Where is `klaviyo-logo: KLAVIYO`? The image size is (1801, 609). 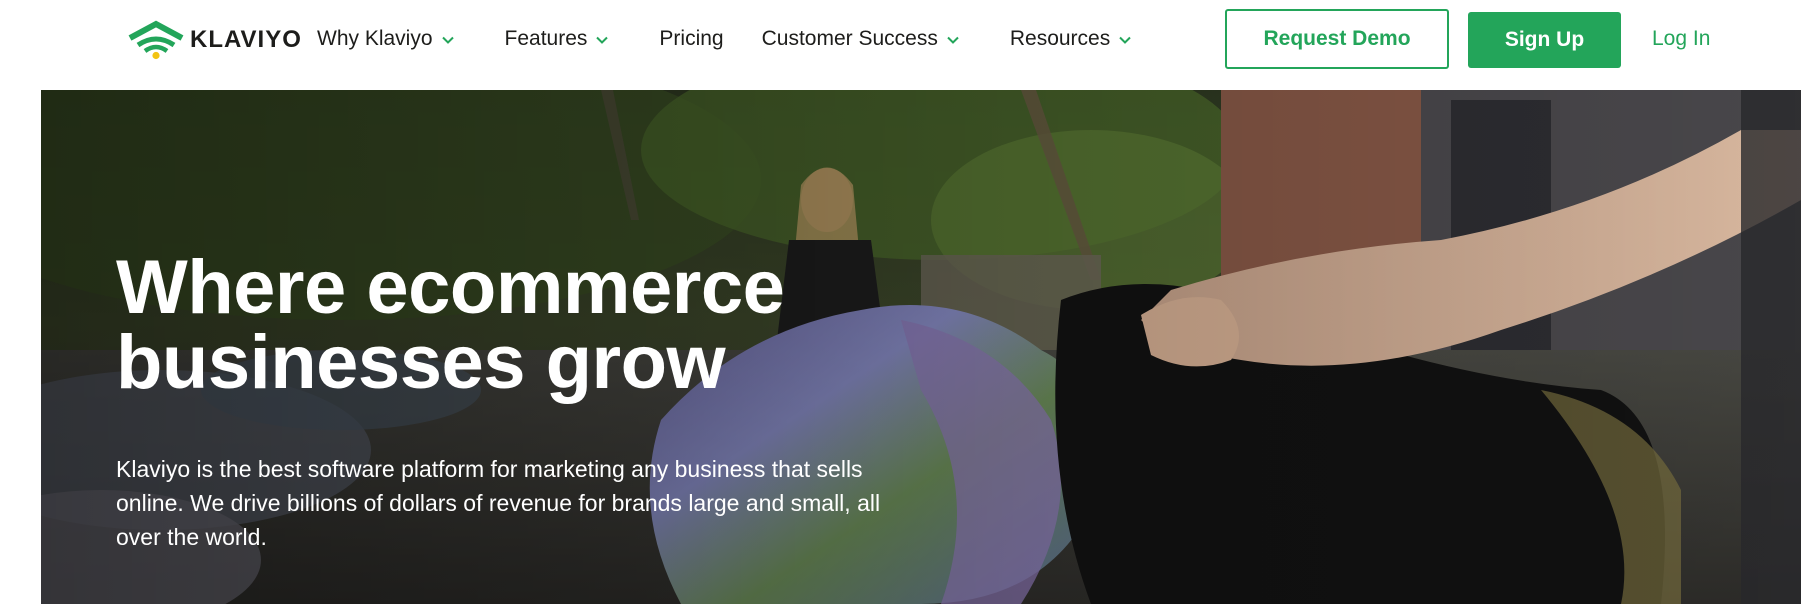
klaviyo-logo: KLAVIYO is located at coordinates (215, 40).